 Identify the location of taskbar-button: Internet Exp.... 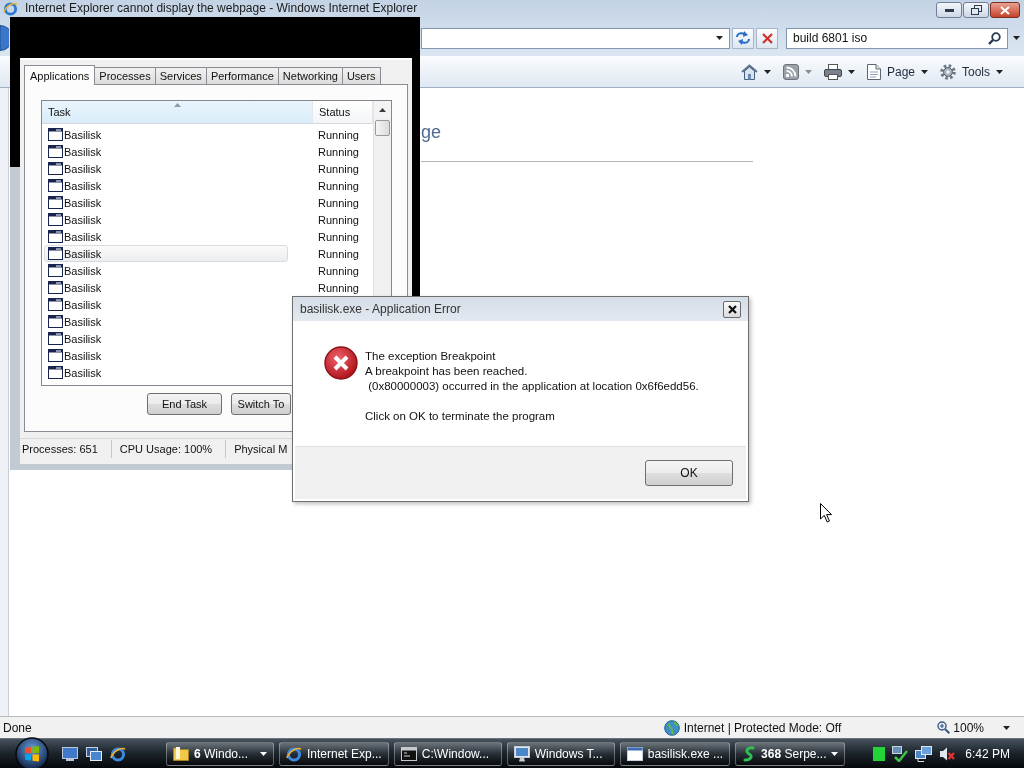
(334, 753).